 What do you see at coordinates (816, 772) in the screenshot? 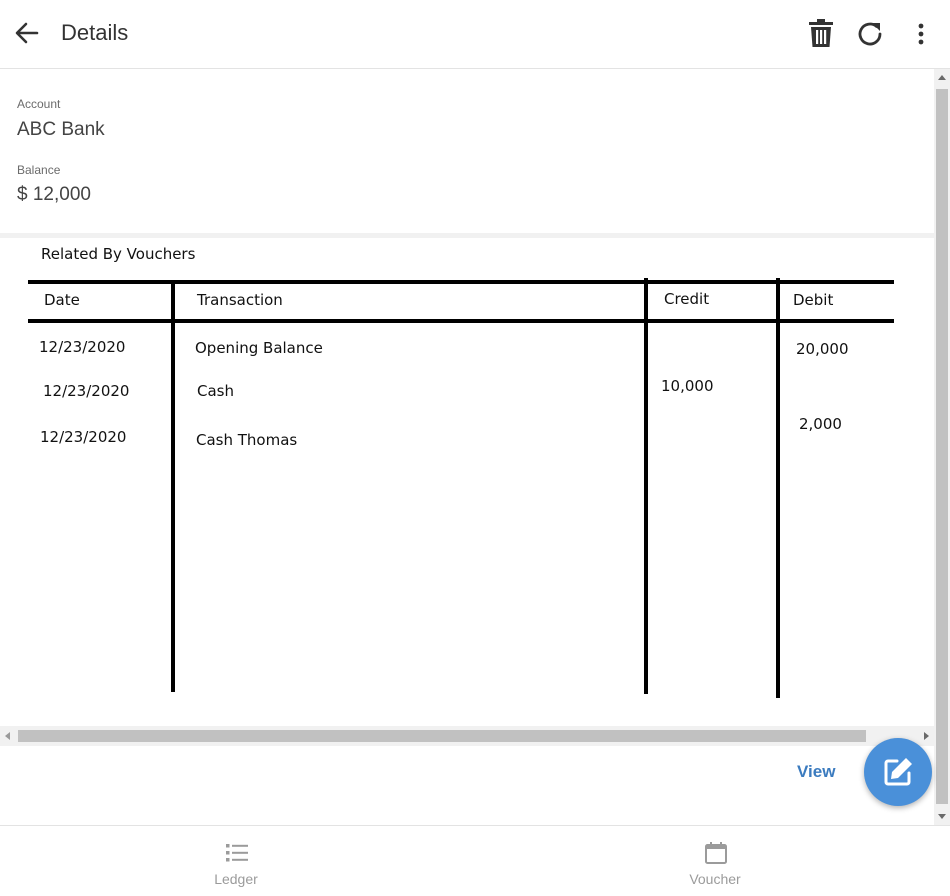
I see `view-button: View` at bounding box center [816, 772].